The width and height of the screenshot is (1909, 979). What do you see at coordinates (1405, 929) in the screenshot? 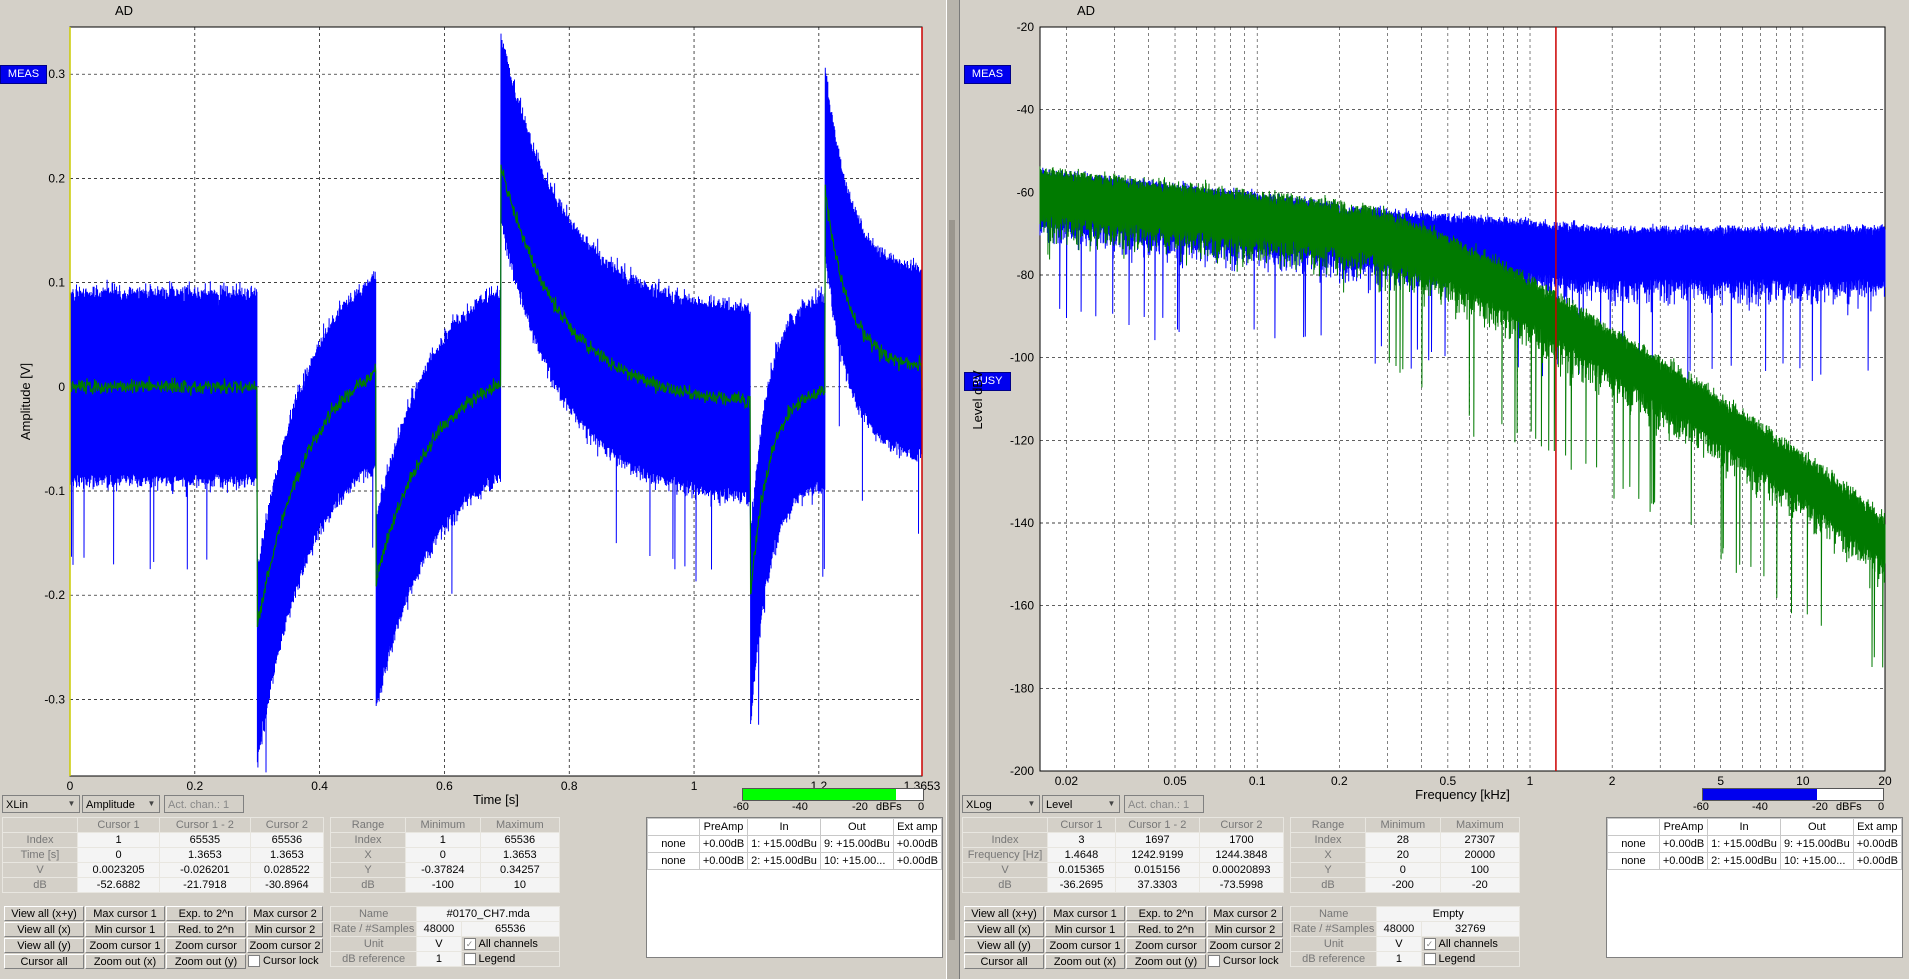
I see `table-row: Rate / #Samples 48000 32769` at bounding box center [1405, 929].